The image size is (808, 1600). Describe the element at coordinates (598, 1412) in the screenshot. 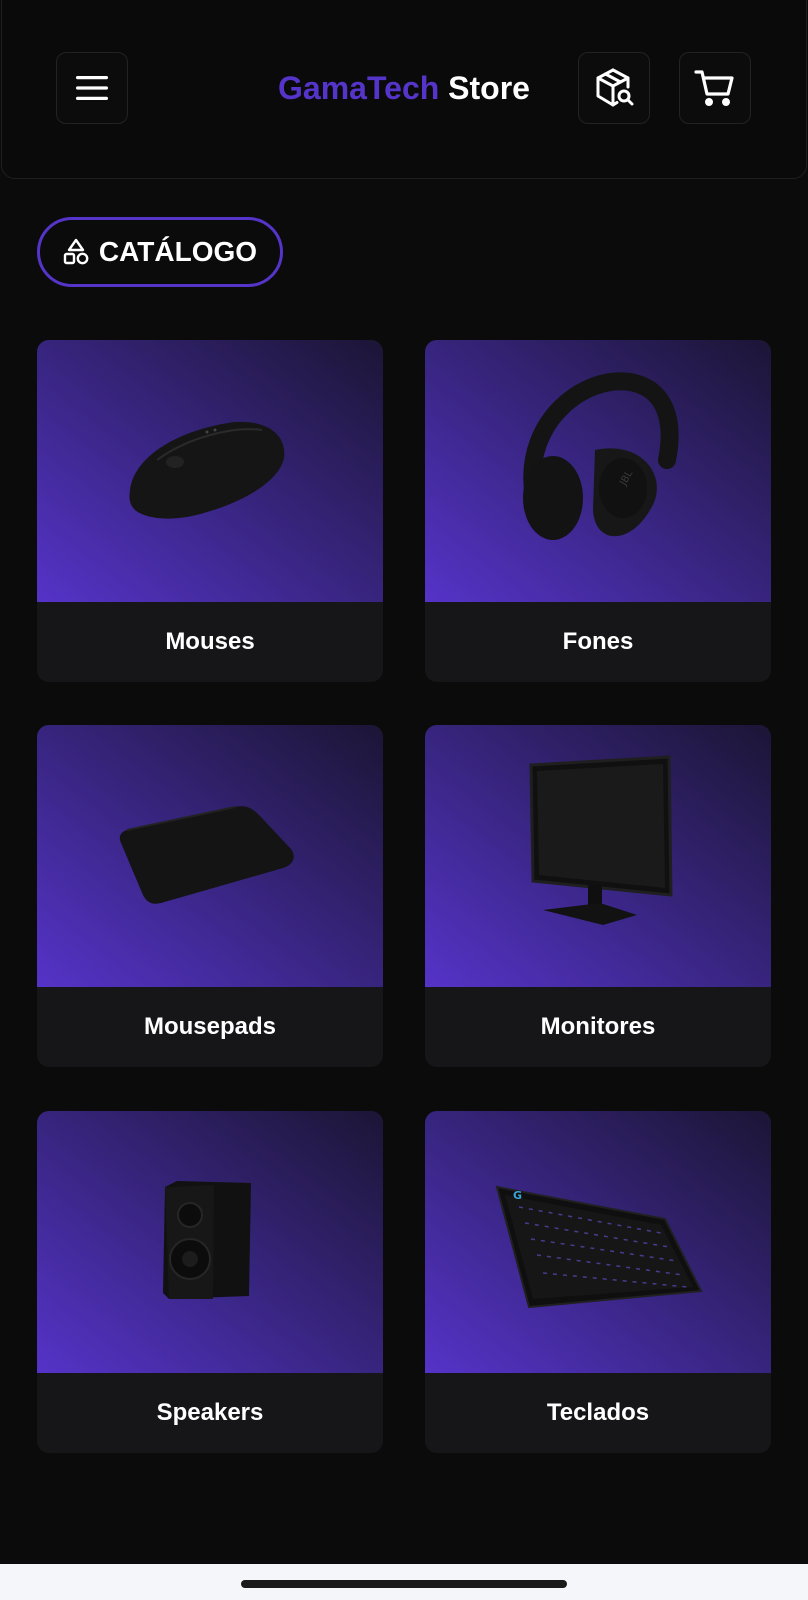

I see `category-label: Teclados` at that location.